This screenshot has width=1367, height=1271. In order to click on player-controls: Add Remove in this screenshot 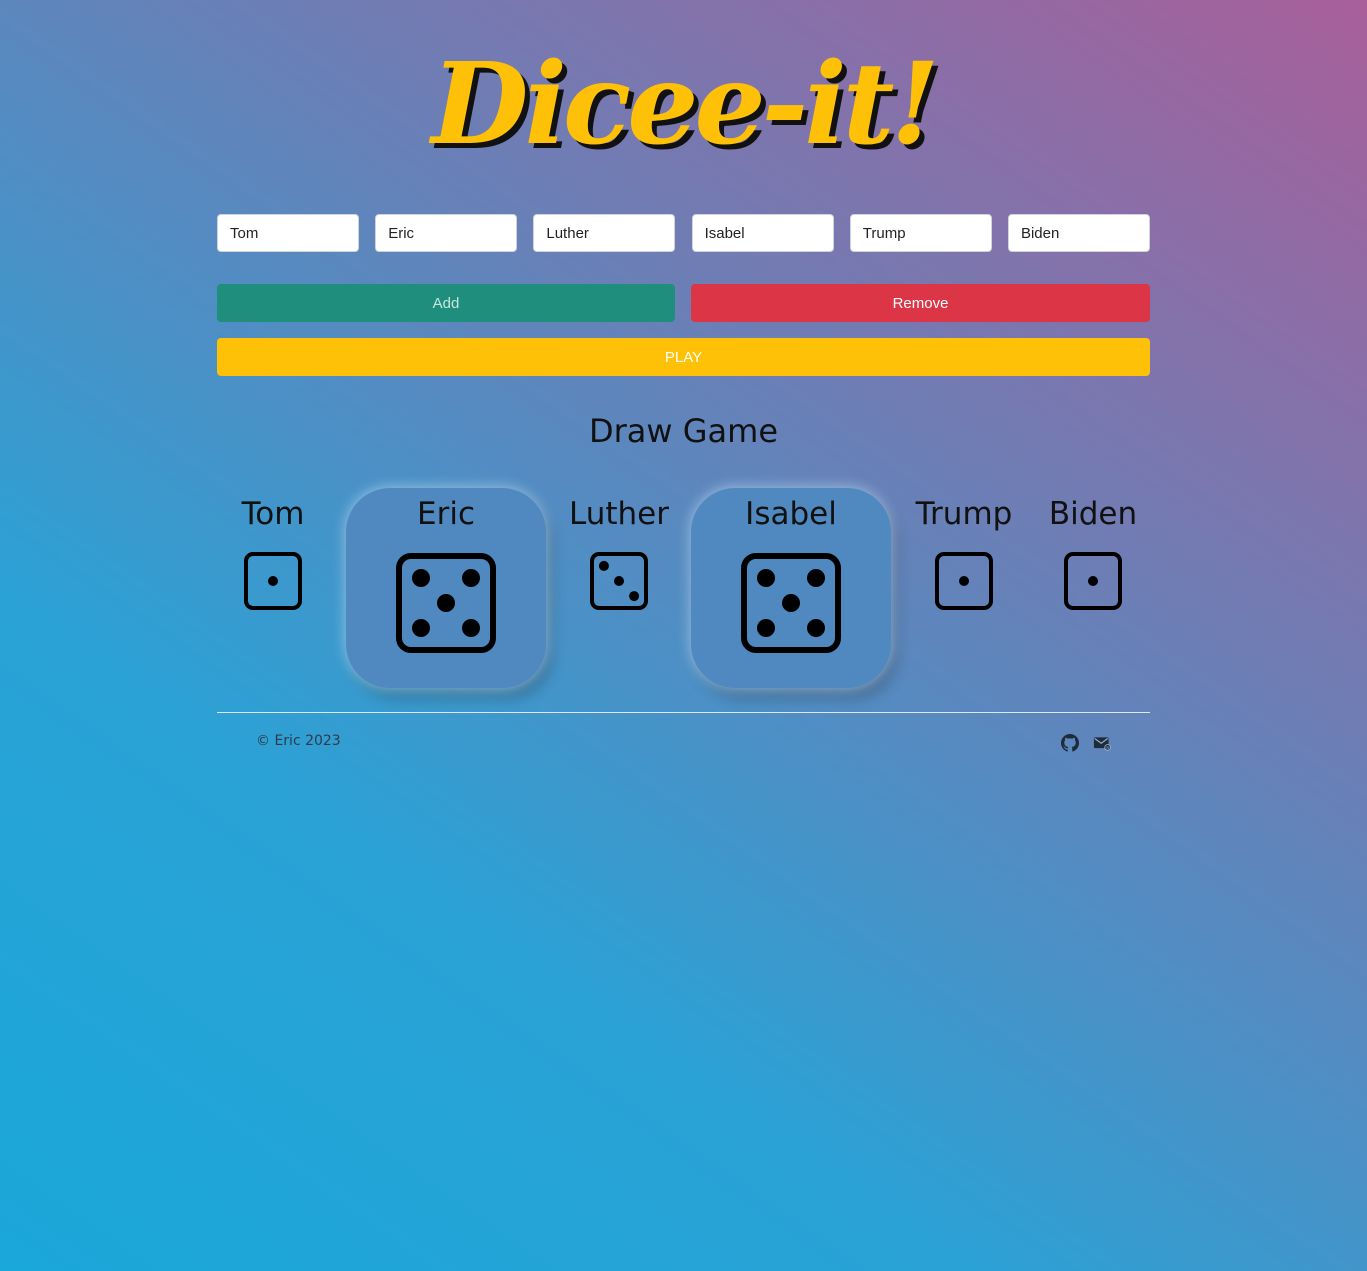, I will do `click(683, 303)`.